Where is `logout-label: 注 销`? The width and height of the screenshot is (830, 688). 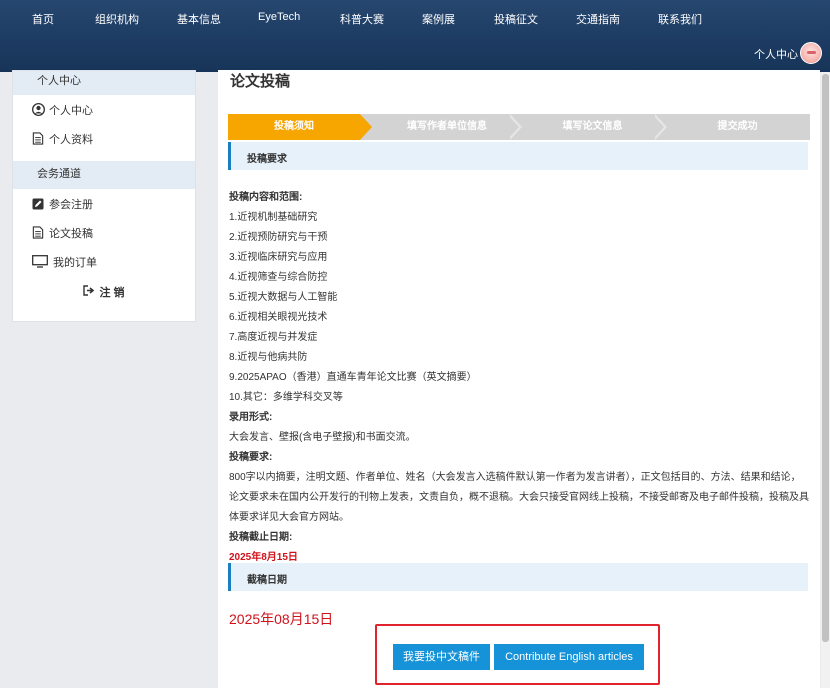
logout-label: 注 销 is located at coordinates (112, 293).